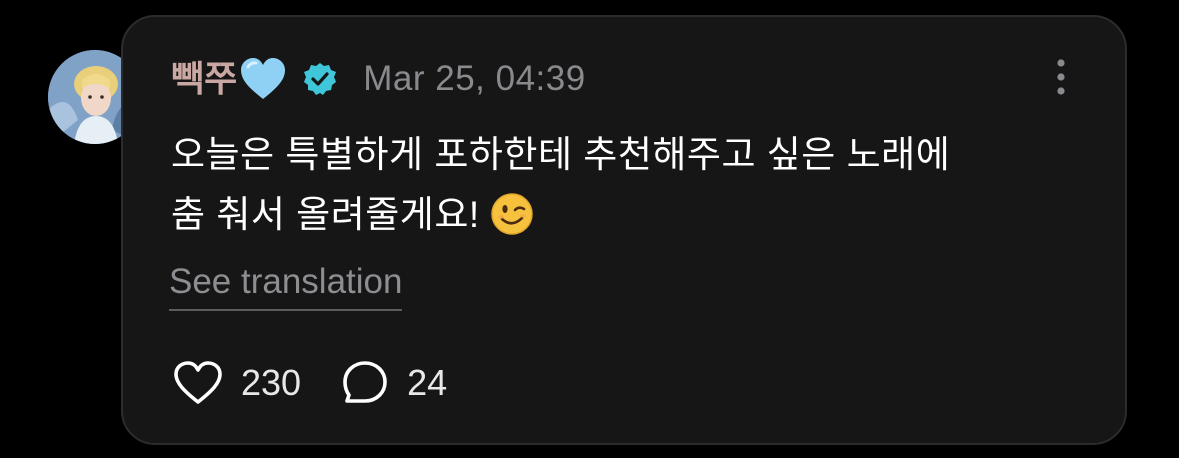  Describe the element at coordinates (325, 214) in the screenshot. I see `post-body-line-2: 춤 춰서 올려줄게요!` at that location.